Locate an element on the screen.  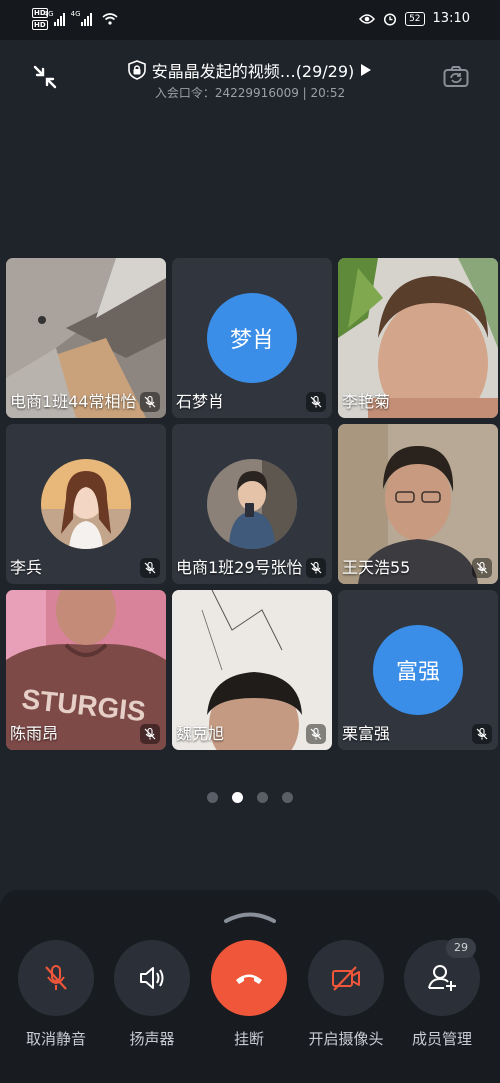
camera-off-icon is located at coordinates (346, 978).